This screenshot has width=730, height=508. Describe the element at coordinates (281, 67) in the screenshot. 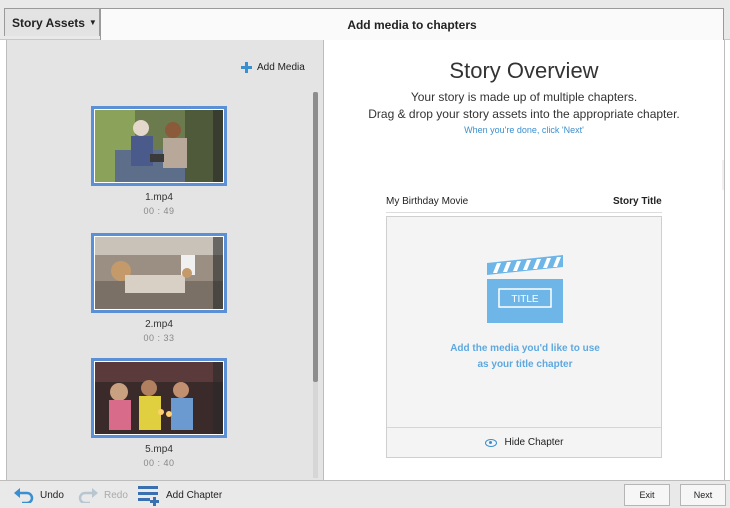

I see `add-media-label: Add Media` at that location.